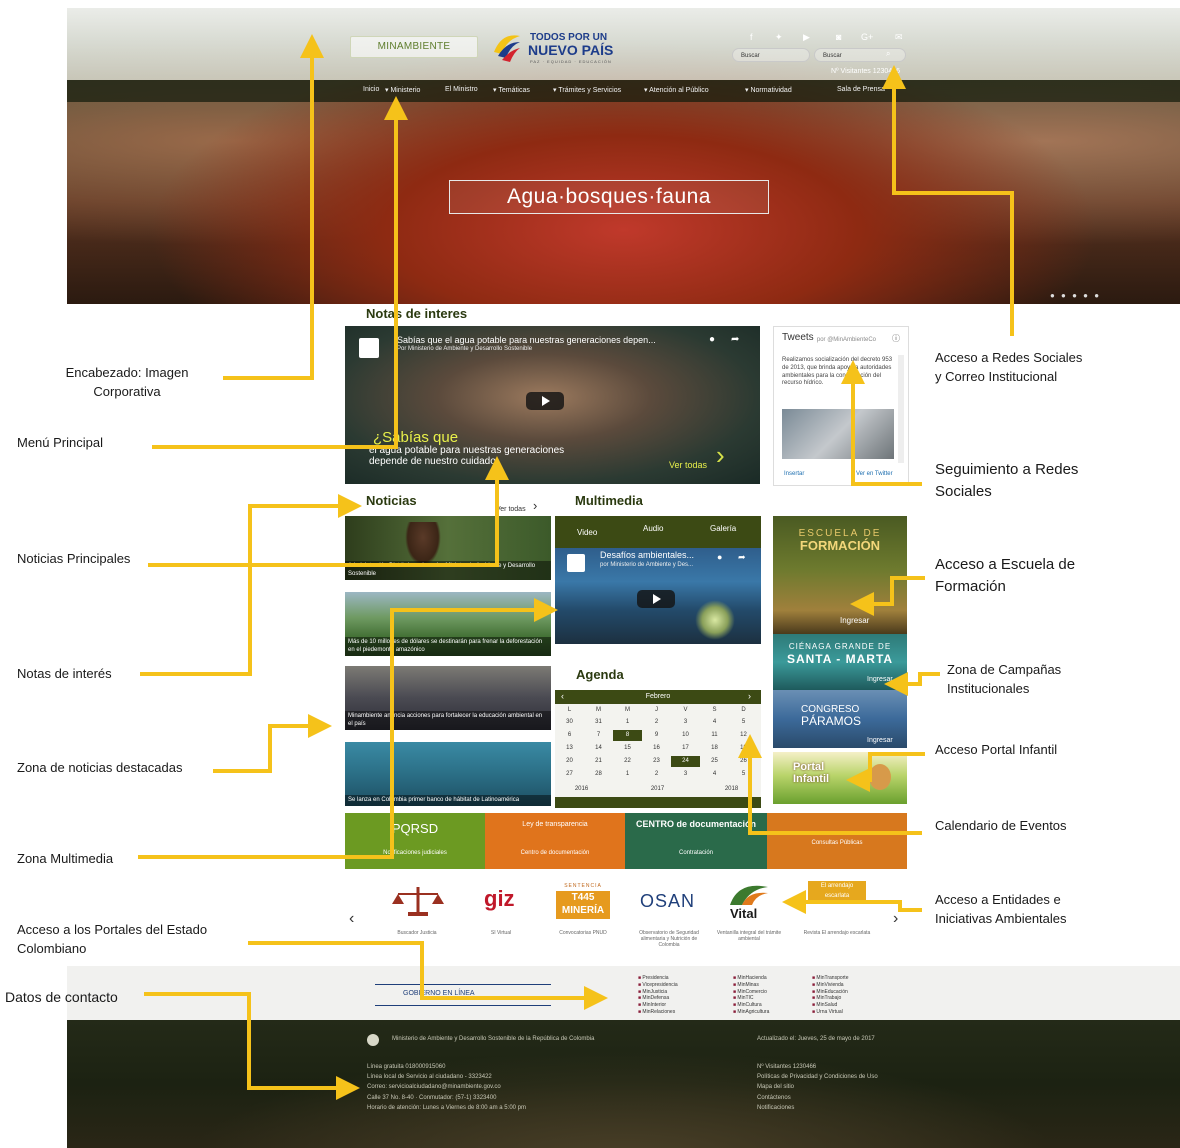 This screenshot has height=1148, width=1180. Describe the element at coordinates (251, 585) in the screenshot. I see `connector-notas` at that location.